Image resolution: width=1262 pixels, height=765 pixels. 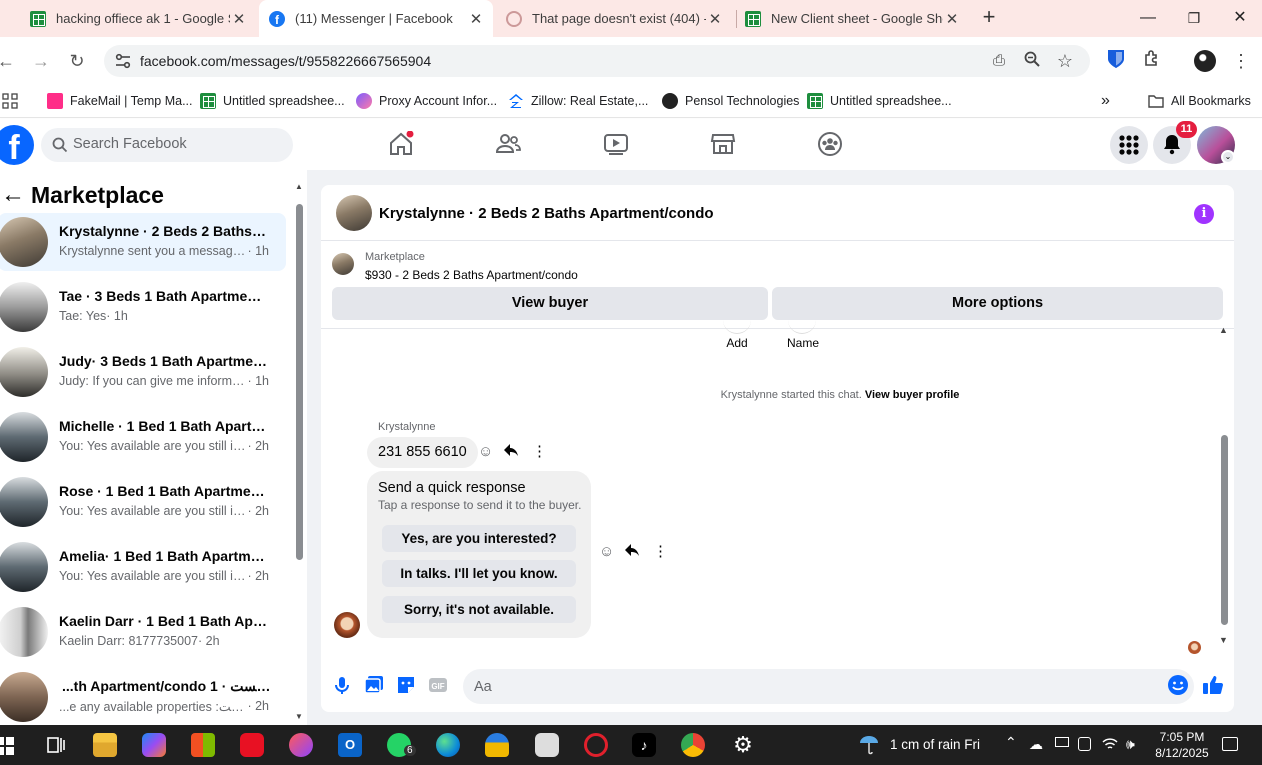 I want to click on marketplace-icon, so click(x=723, y=144).